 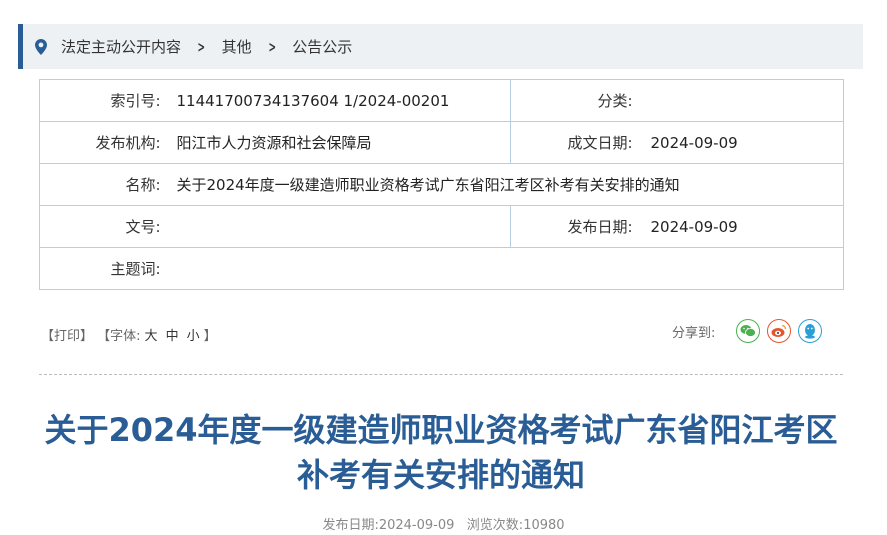 What do you see at coordinates (495, 525) in the screenshot?
I see `views-label: 浏览次数:` at bounding box center [495, 525].